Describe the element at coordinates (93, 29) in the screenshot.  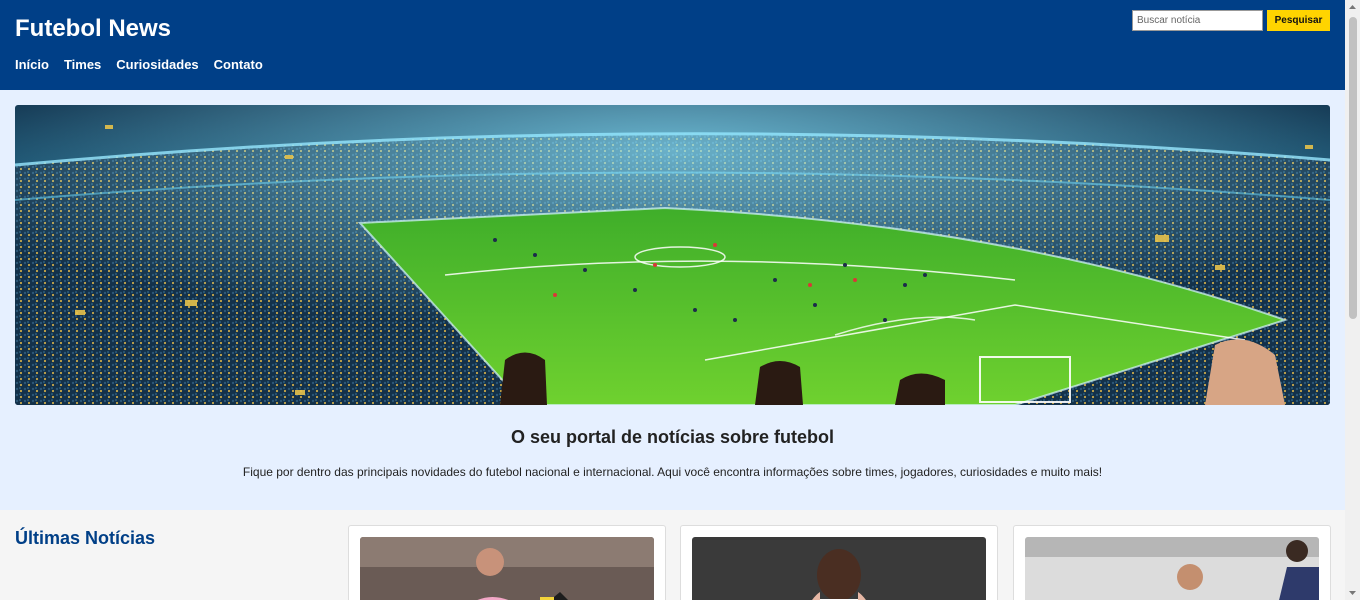
I see `site-title: Futebol News` at that location.